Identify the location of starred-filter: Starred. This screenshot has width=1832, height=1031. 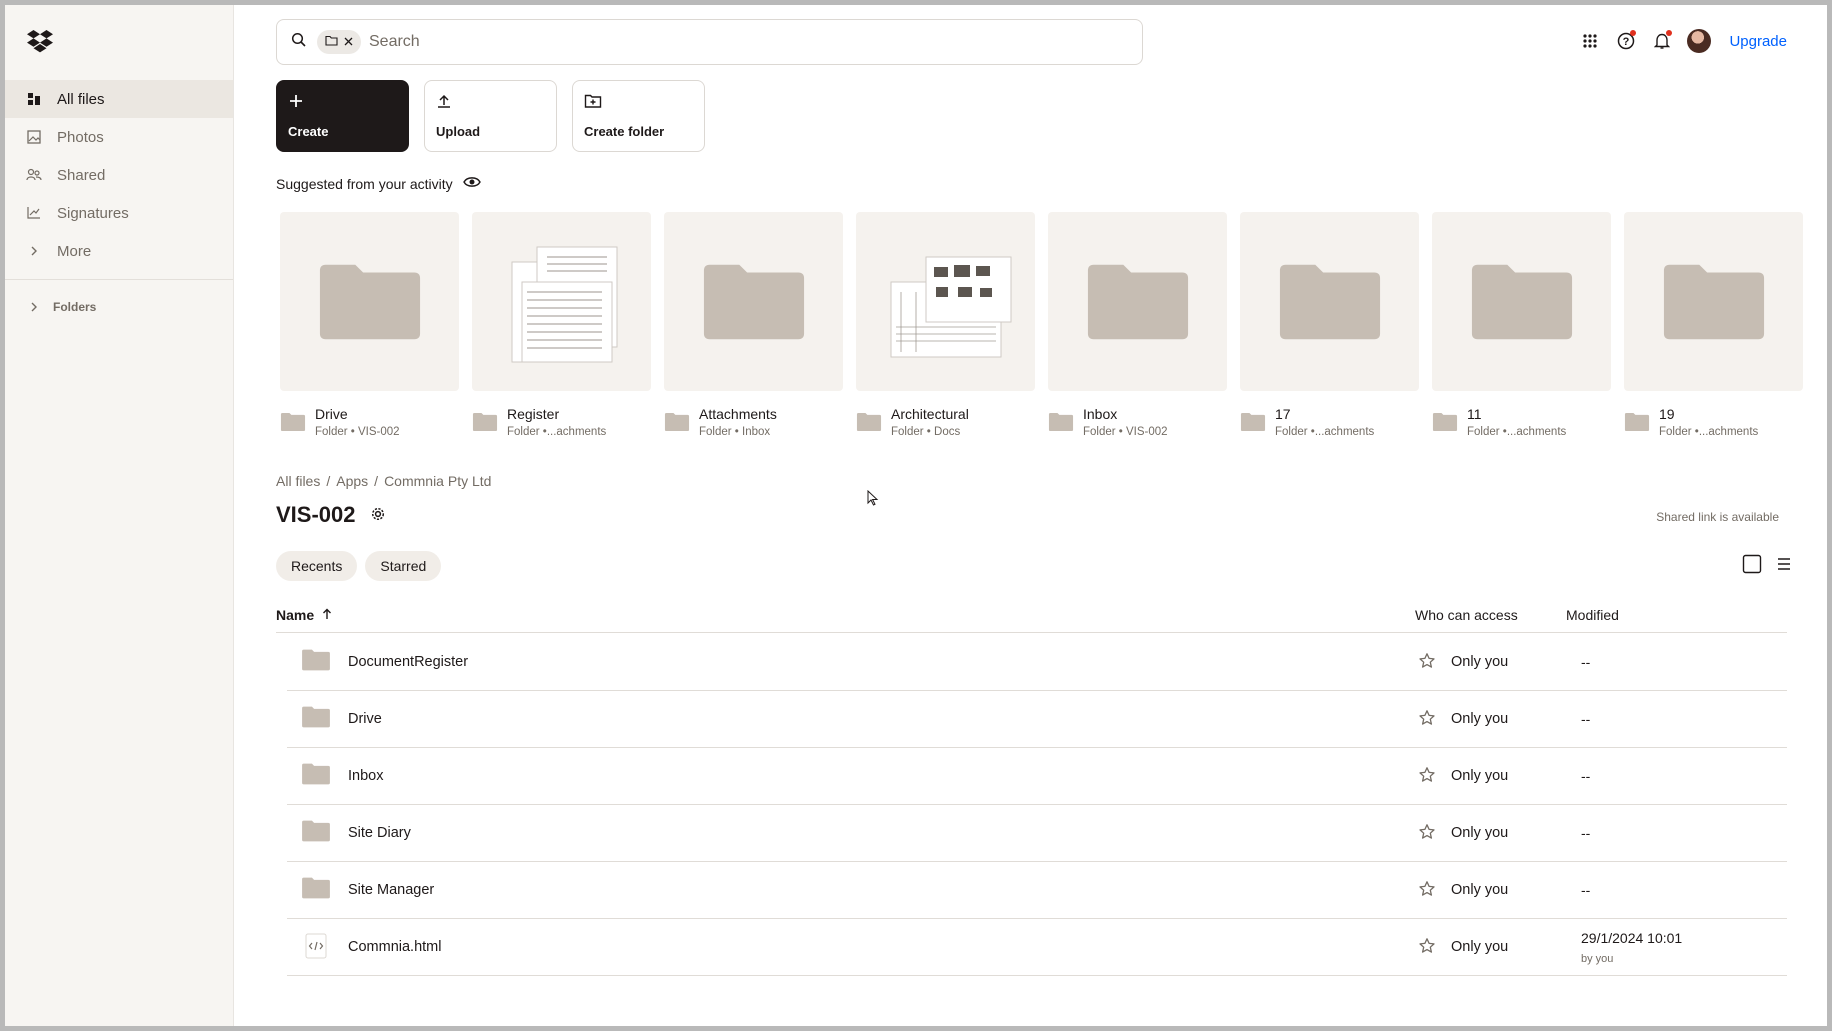
(403, 566).